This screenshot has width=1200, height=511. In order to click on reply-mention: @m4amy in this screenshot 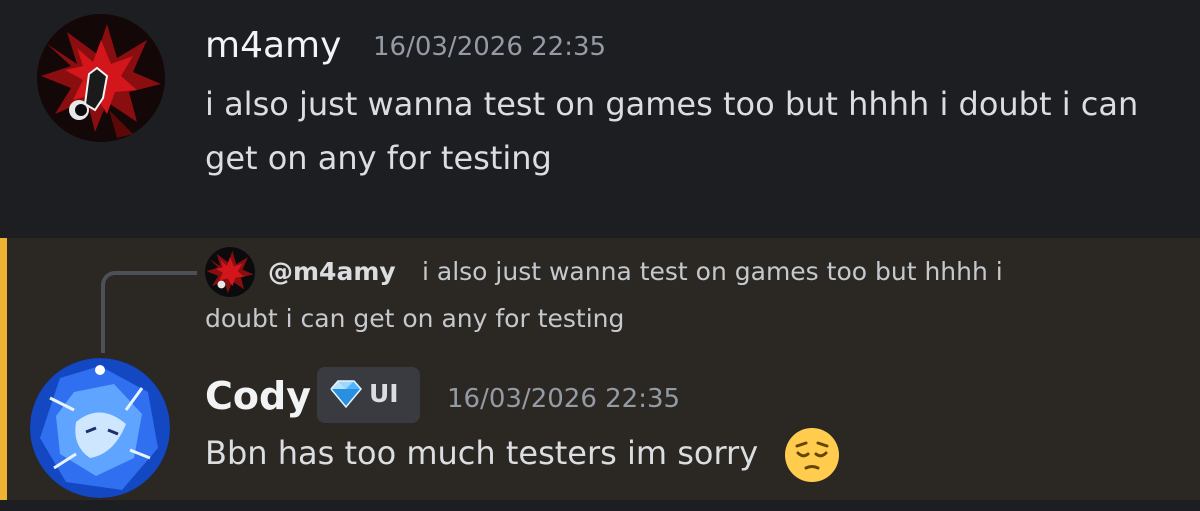, I will do `click(332, 272)`.